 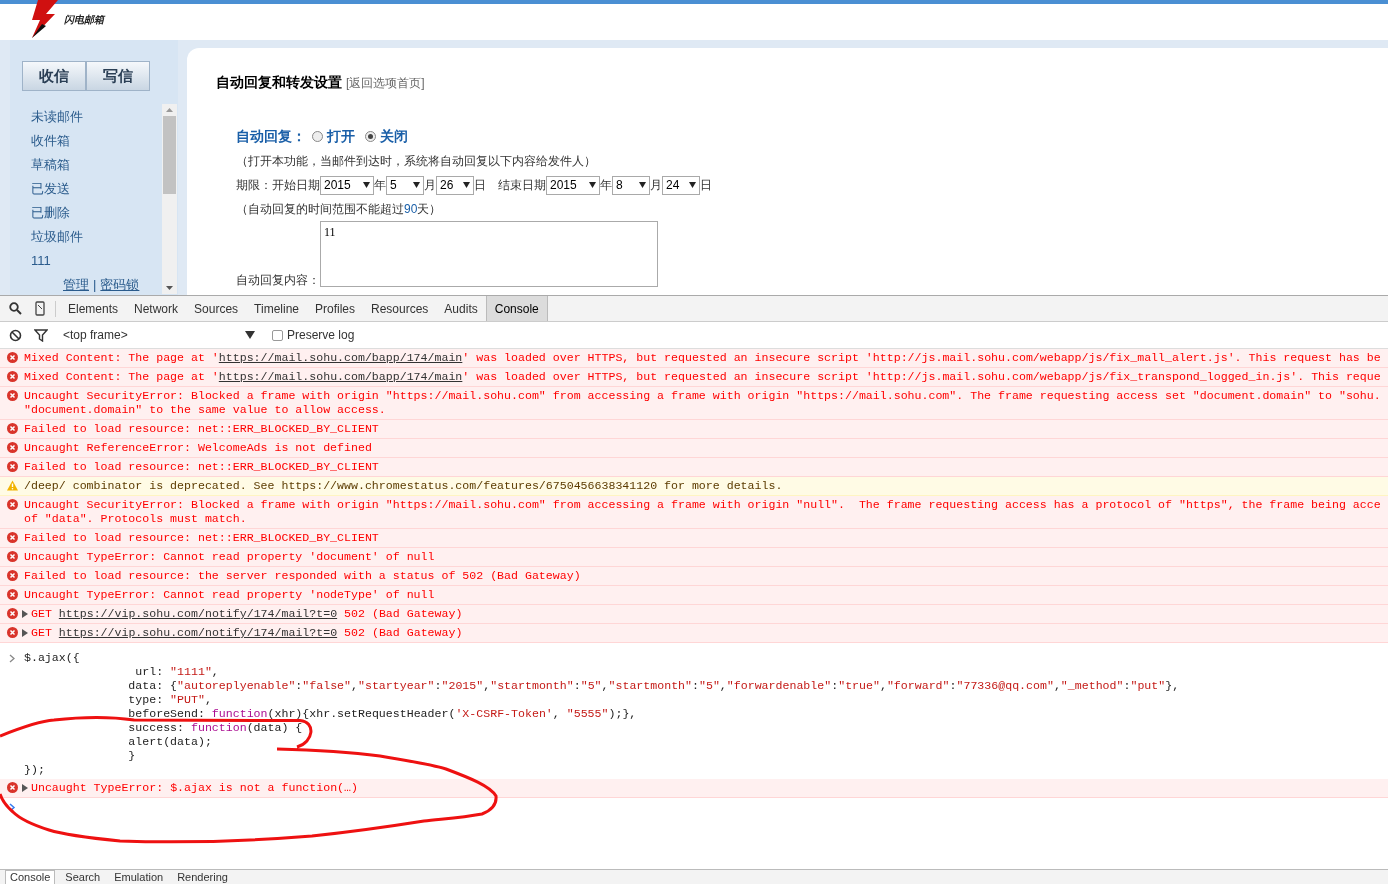 What do you see at coordinates (416, 161) in the screenshot?
I see `hint-text: （打开本功能，当邮件到达时，系统将自动回复以下内容给发件人）` at bounding box center [416, 161].